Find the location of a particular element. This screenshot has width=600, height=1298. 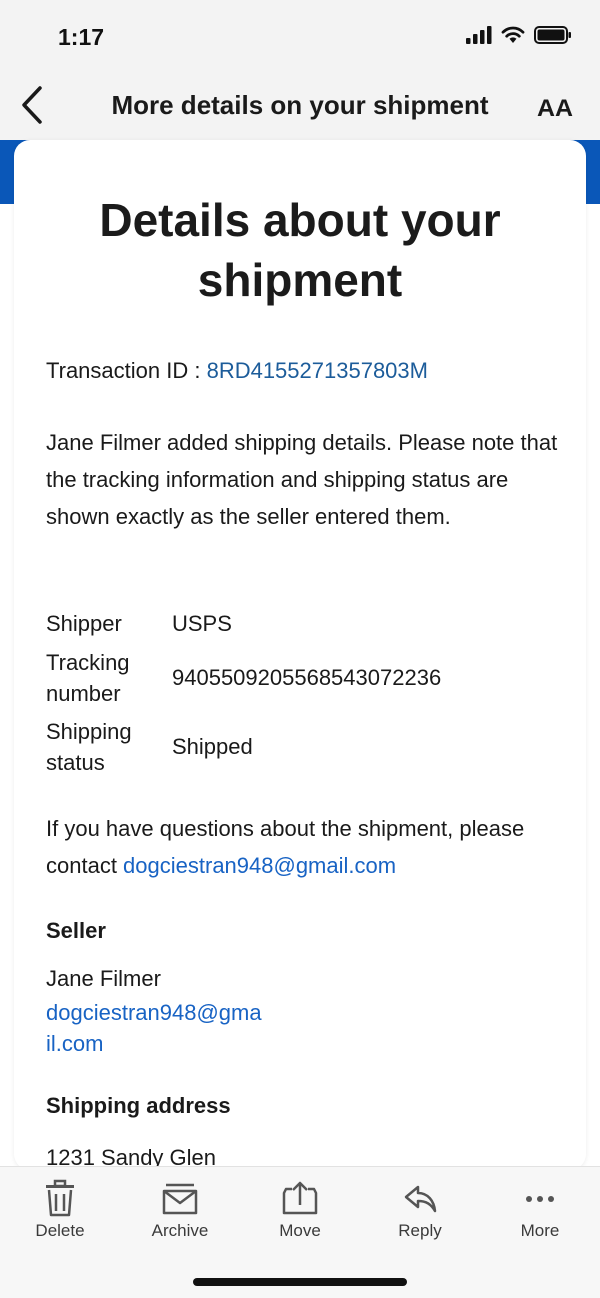

reply-label: Reply is located at coordinates (420, 1230).